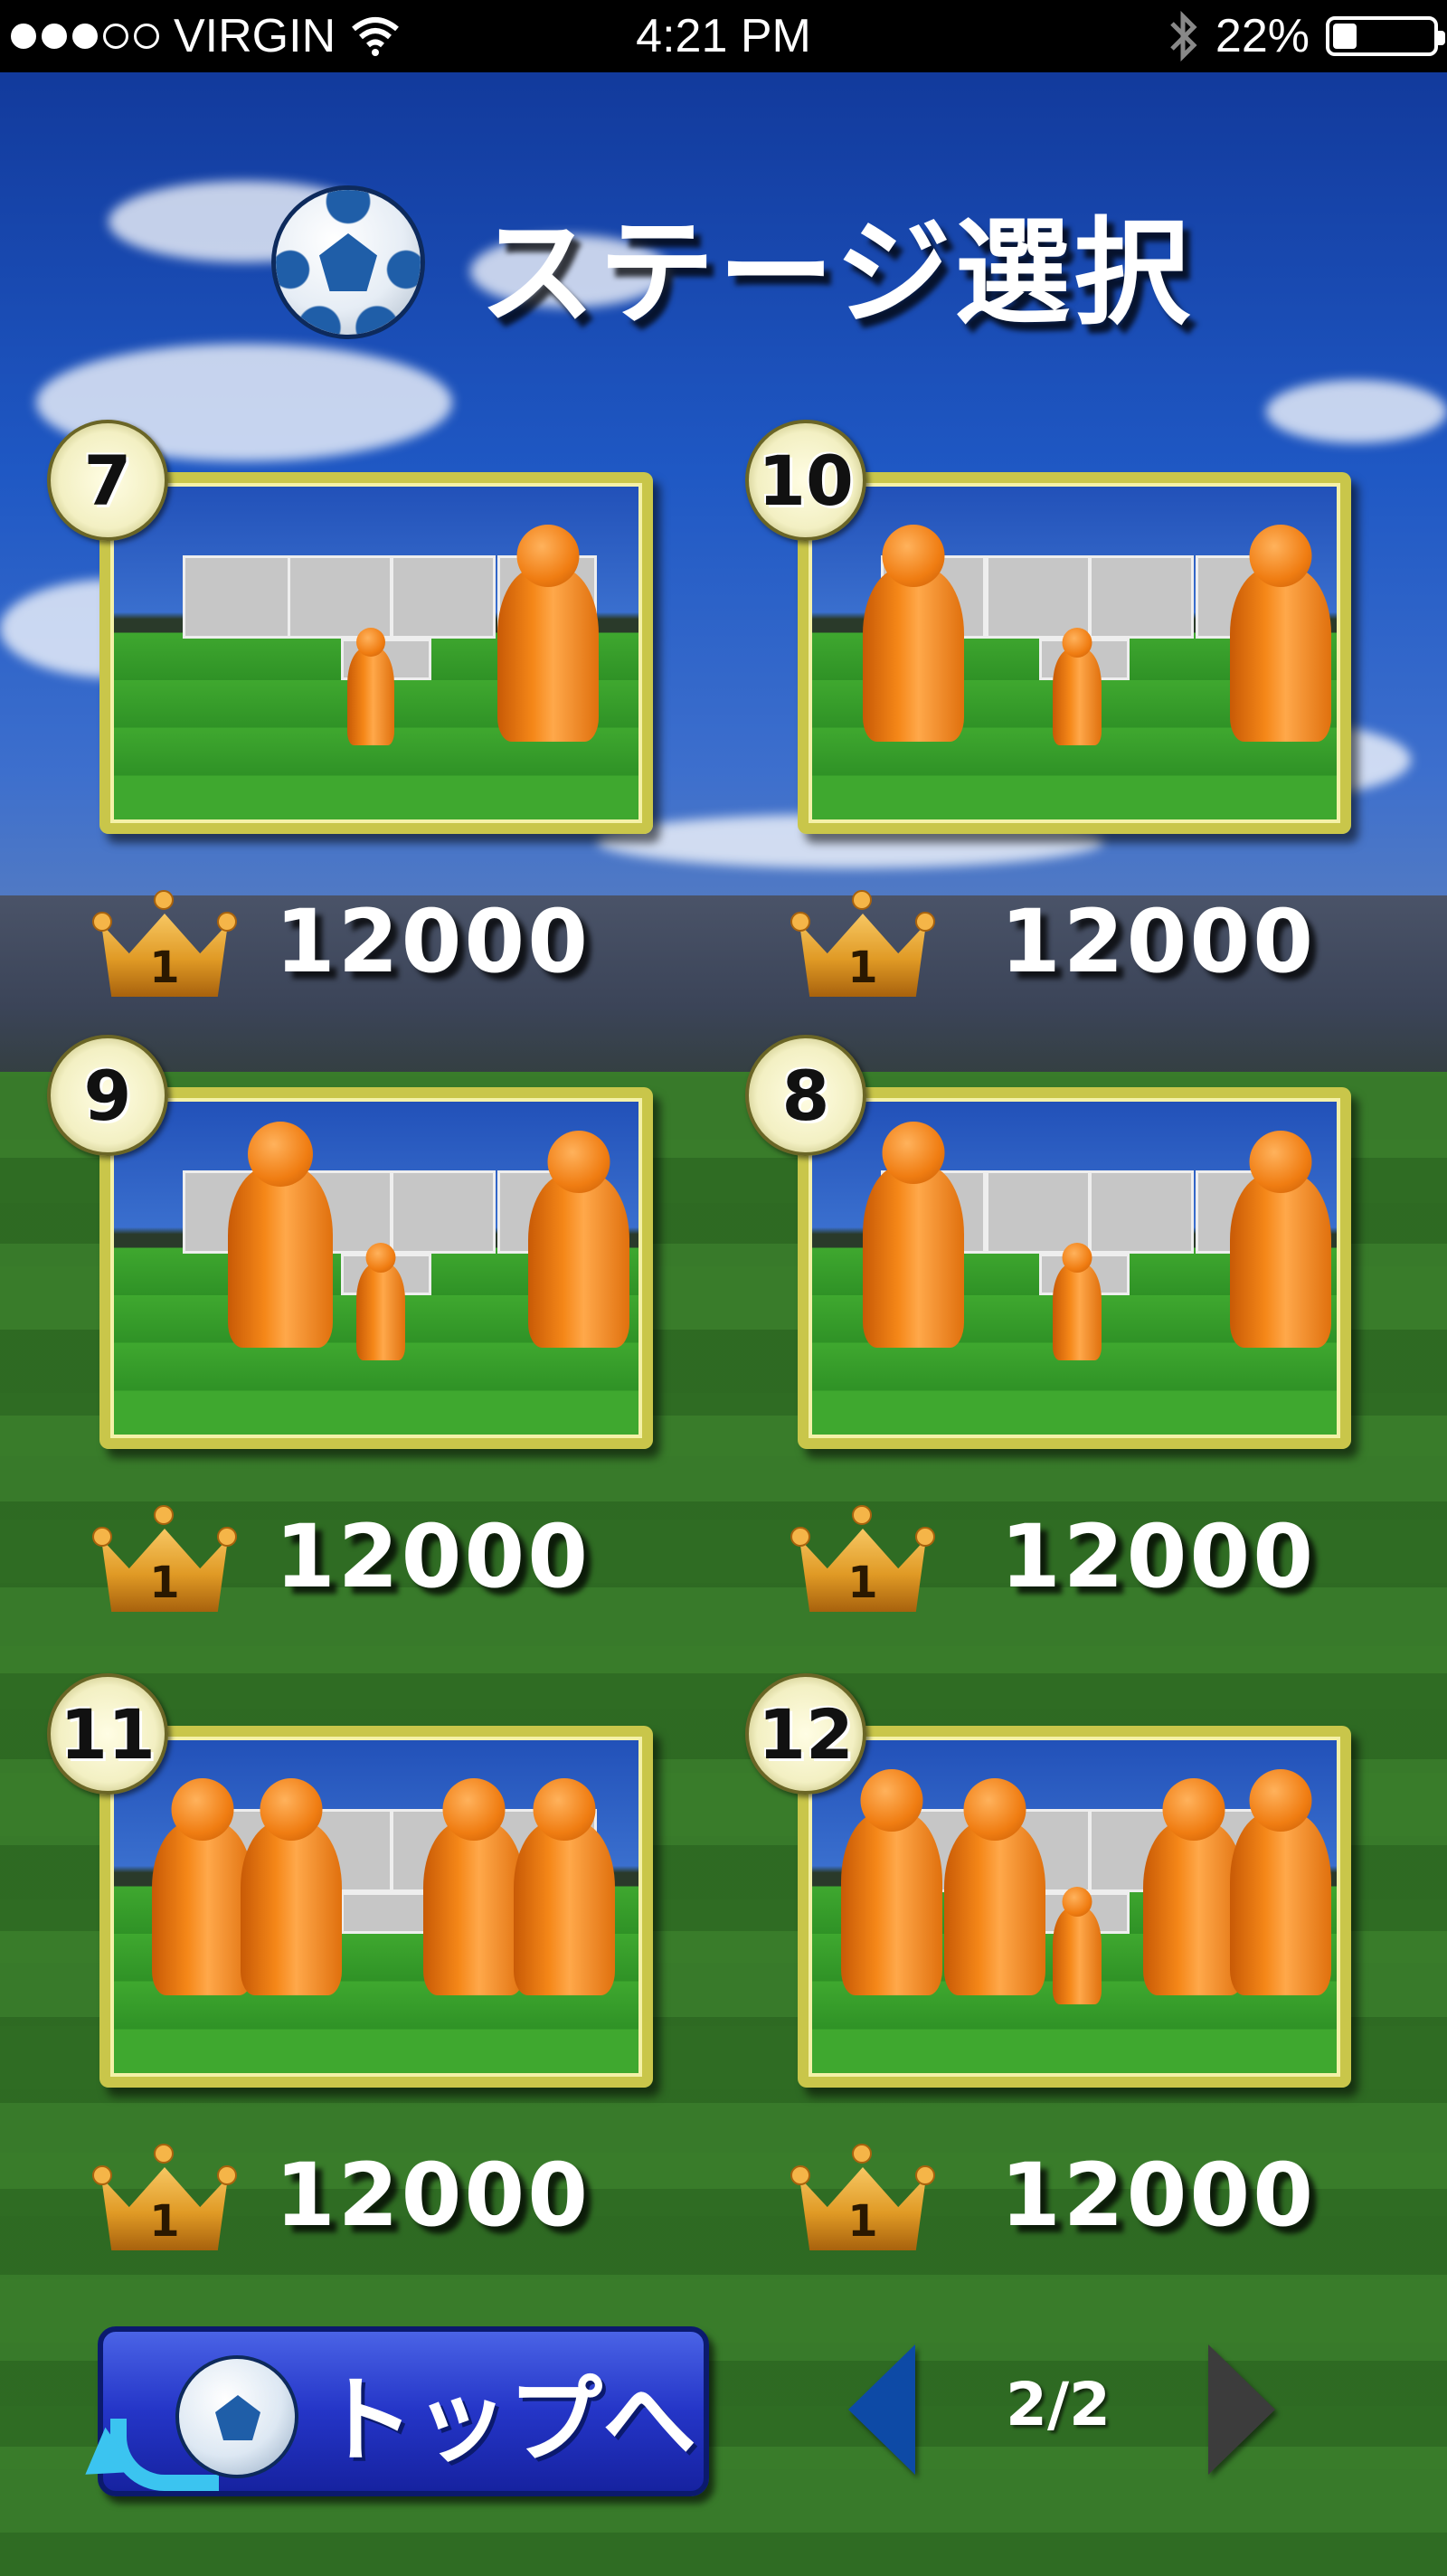  What do you see at coordinates (1058, 2405) in the screenshot?
I see `page-indicator: 2/2` at bounding box center [1058, 2405].